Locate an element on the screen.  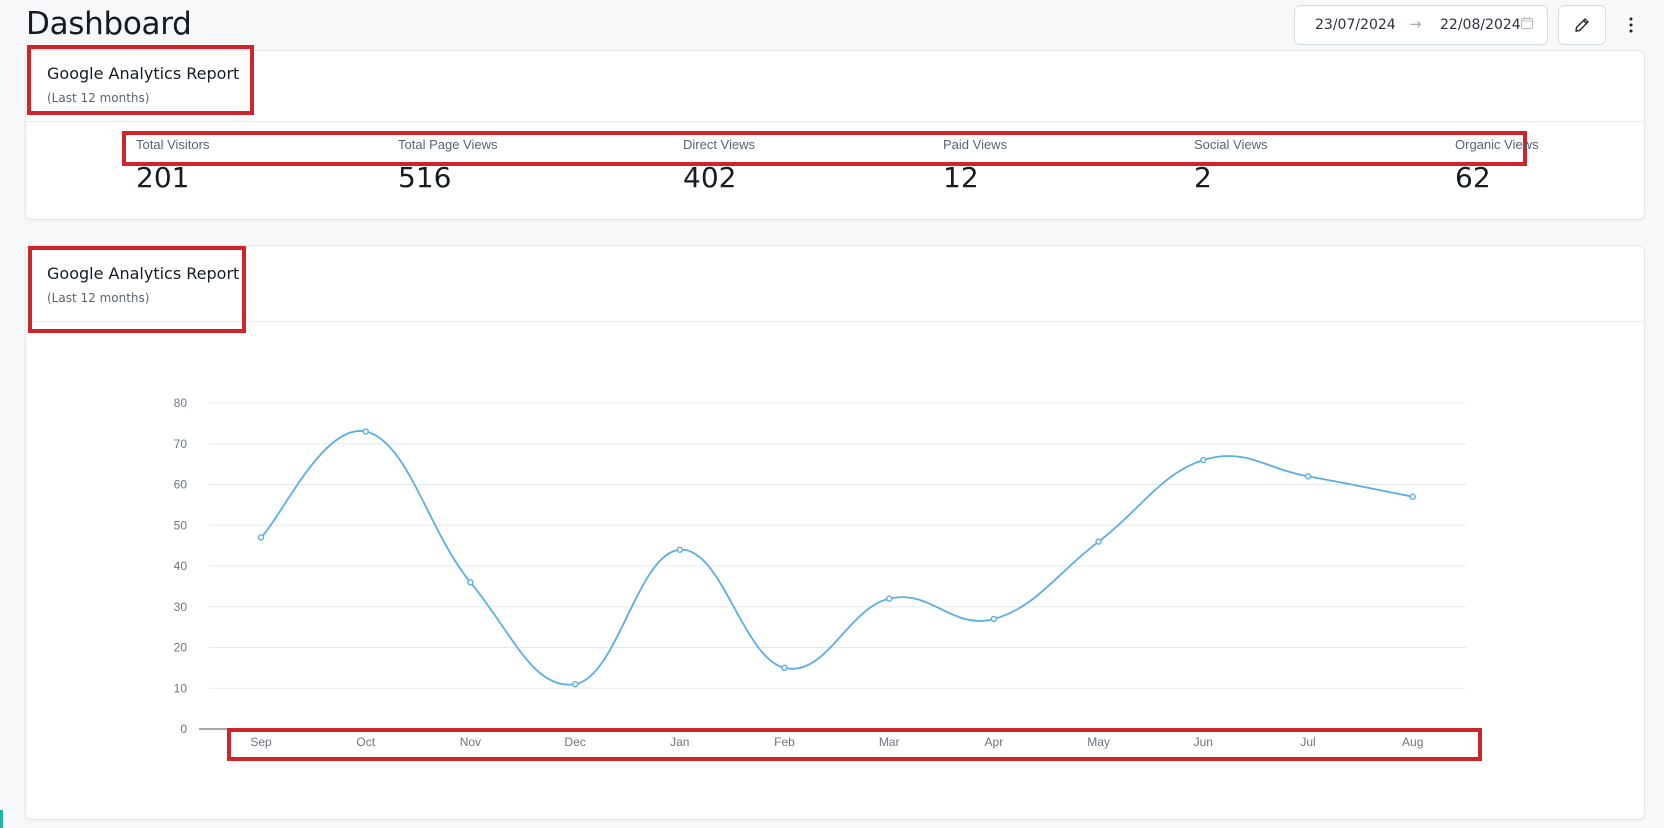
arrow-right-icon: → is located at coordinates (1415, 24).